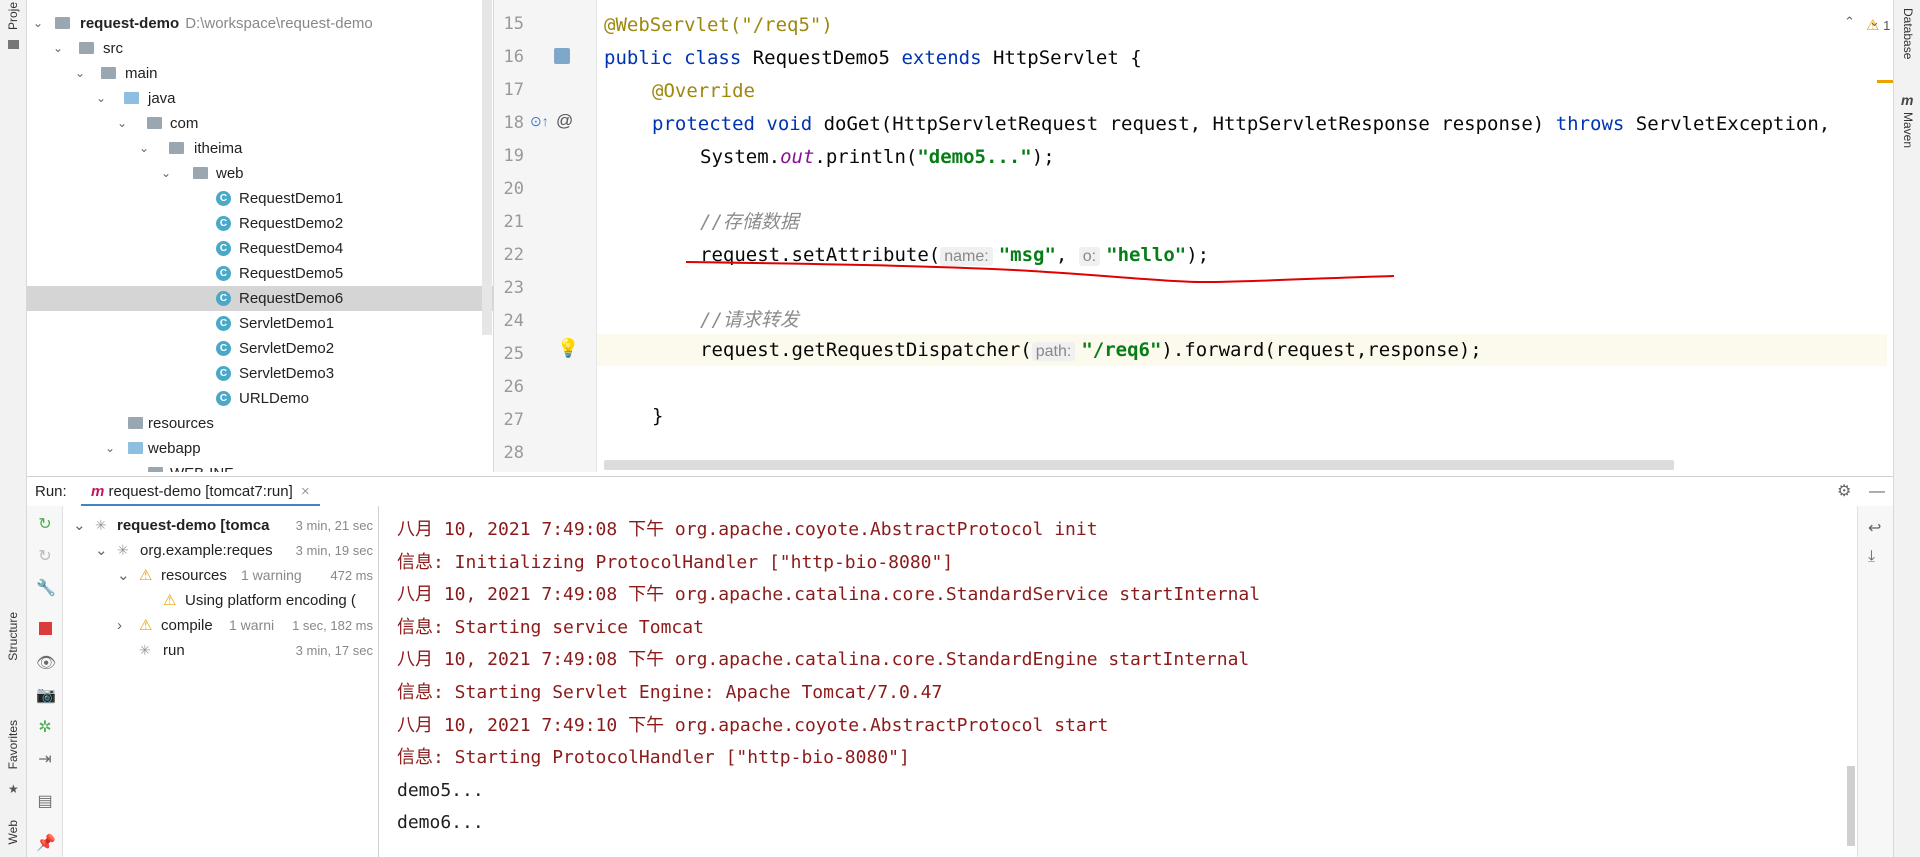 Image resolution: width=1920 pixels, height=857 pixels. I want to click on code-text: );, so click(1043, 157).